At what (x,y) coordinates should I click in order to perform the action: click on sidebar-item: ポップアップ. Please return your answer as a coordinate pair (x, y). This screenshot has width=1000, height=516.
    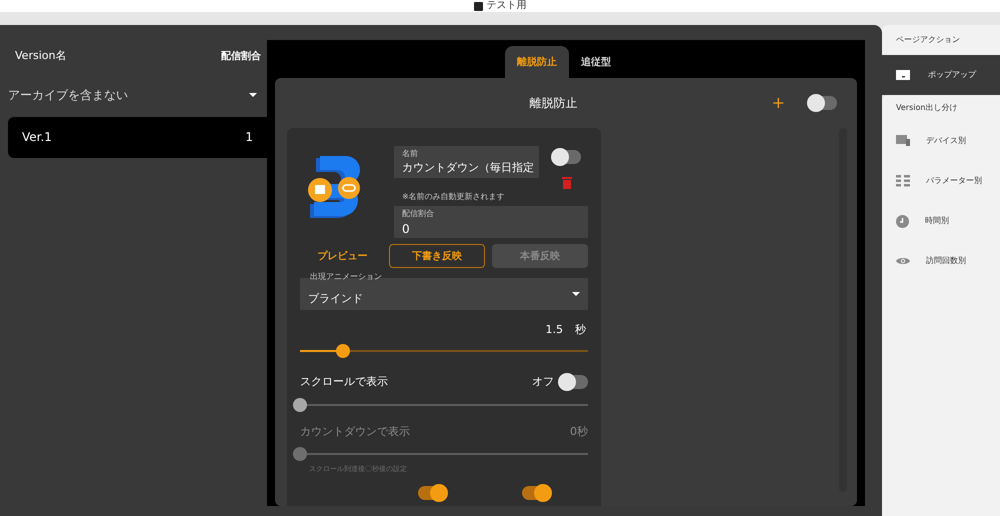
    Looking at the image, I should click on (941, 75).